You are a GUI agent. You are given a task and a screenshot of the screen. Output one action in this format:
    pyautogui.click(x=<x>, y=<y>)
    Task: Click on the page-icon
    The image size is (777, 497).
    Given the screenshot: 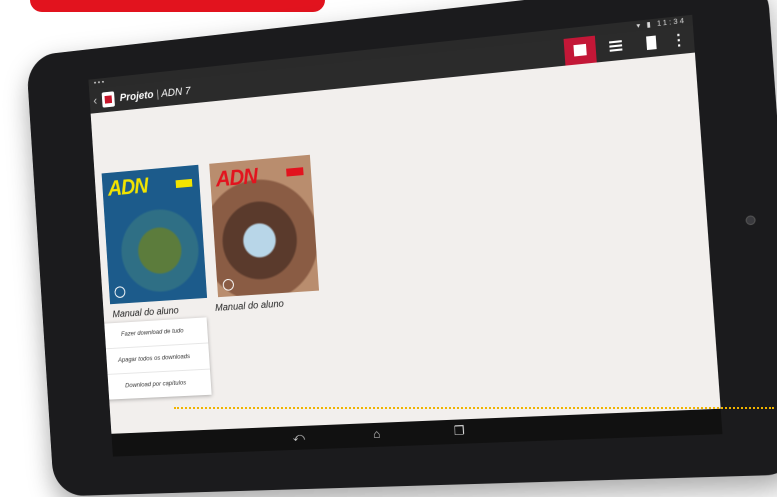 What is the action you would take?
    pyautogui.click(x=651, y=43)
    